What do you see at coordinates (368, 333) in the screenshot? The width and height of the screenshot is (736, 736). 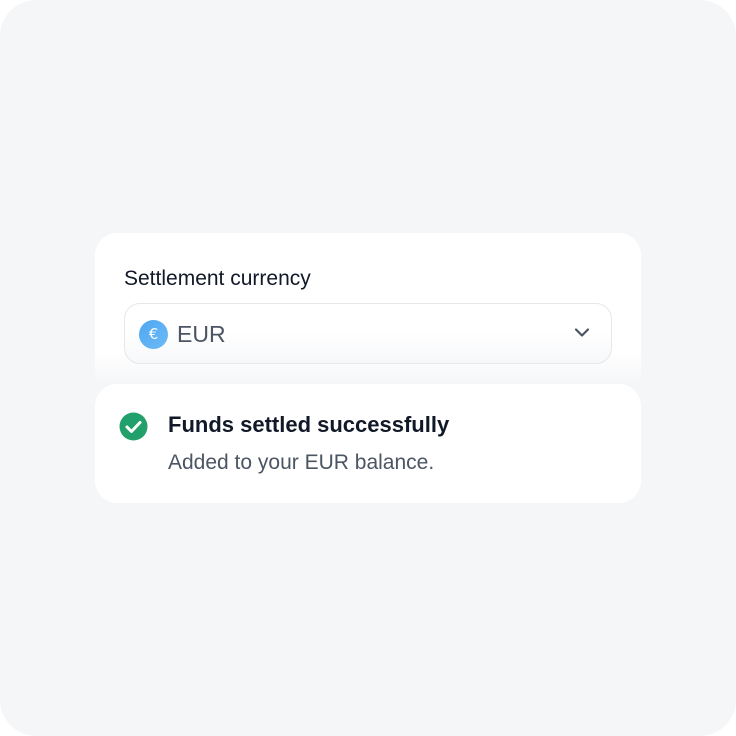 I see `currency-dropdown: € EUR` at bounding box center [368, 333].